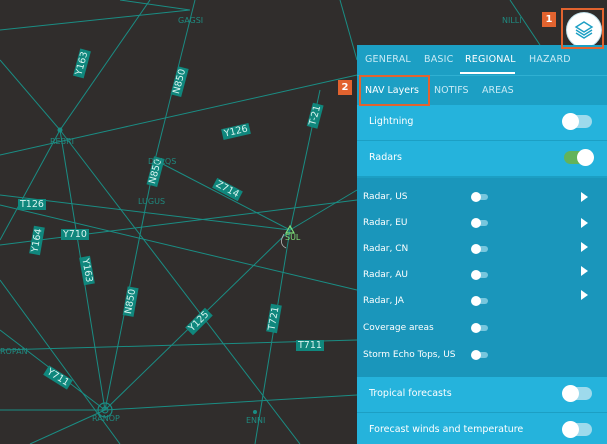  I want to click on waypoint-label: RANOP, so click(106, 418).